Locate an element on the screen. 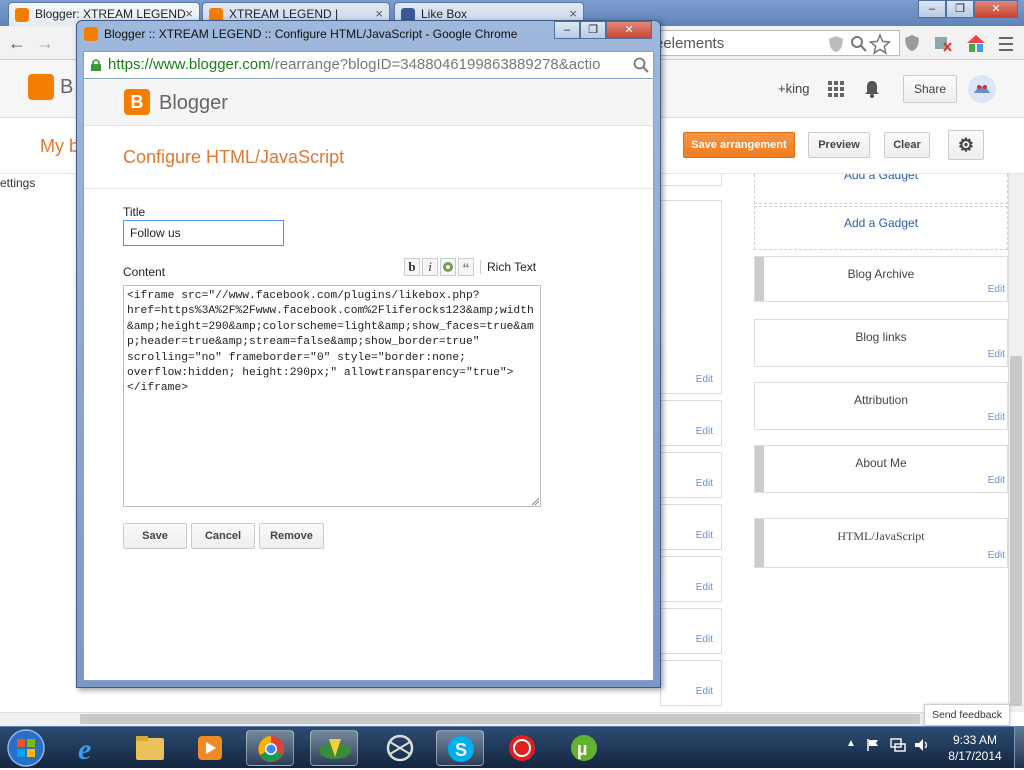 The width and height of the screenshot is (1024, 770). menu-icon is located at coordinates (1006, 44).